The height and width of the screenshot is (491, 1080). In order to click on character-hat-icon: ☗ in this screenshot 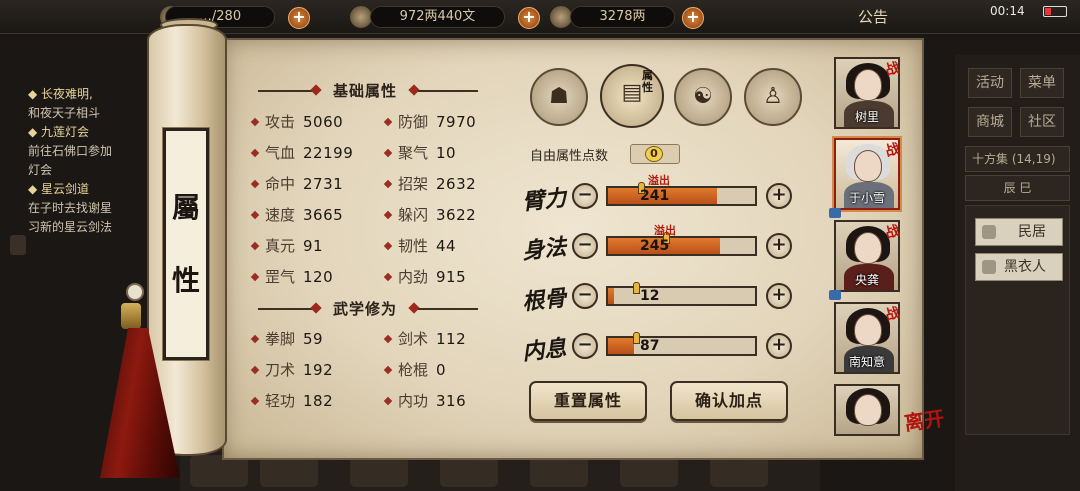, I will do `click(559, 96)`.